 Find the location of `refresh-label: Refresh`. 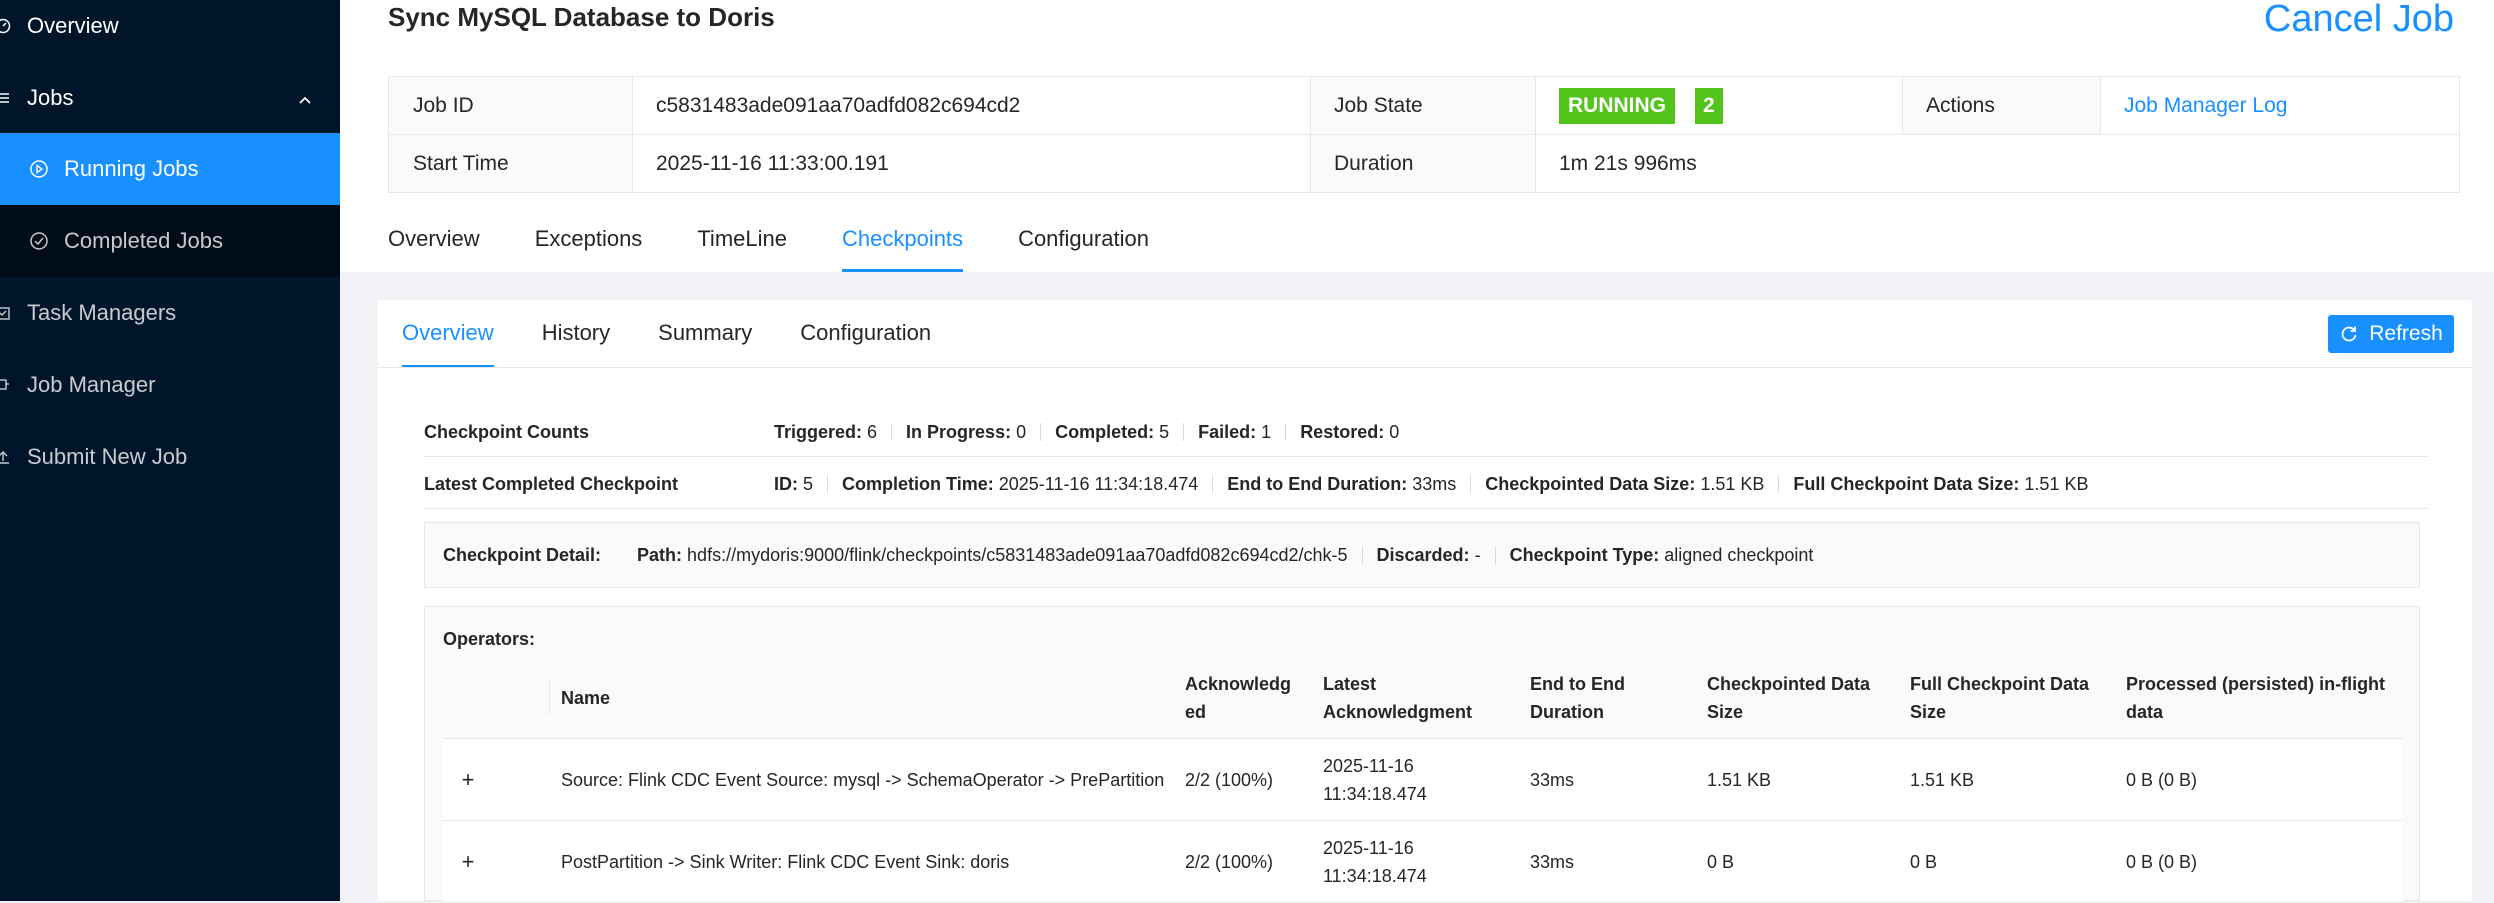

refresh-label: Refresh is located at coordinates (2406, 333).